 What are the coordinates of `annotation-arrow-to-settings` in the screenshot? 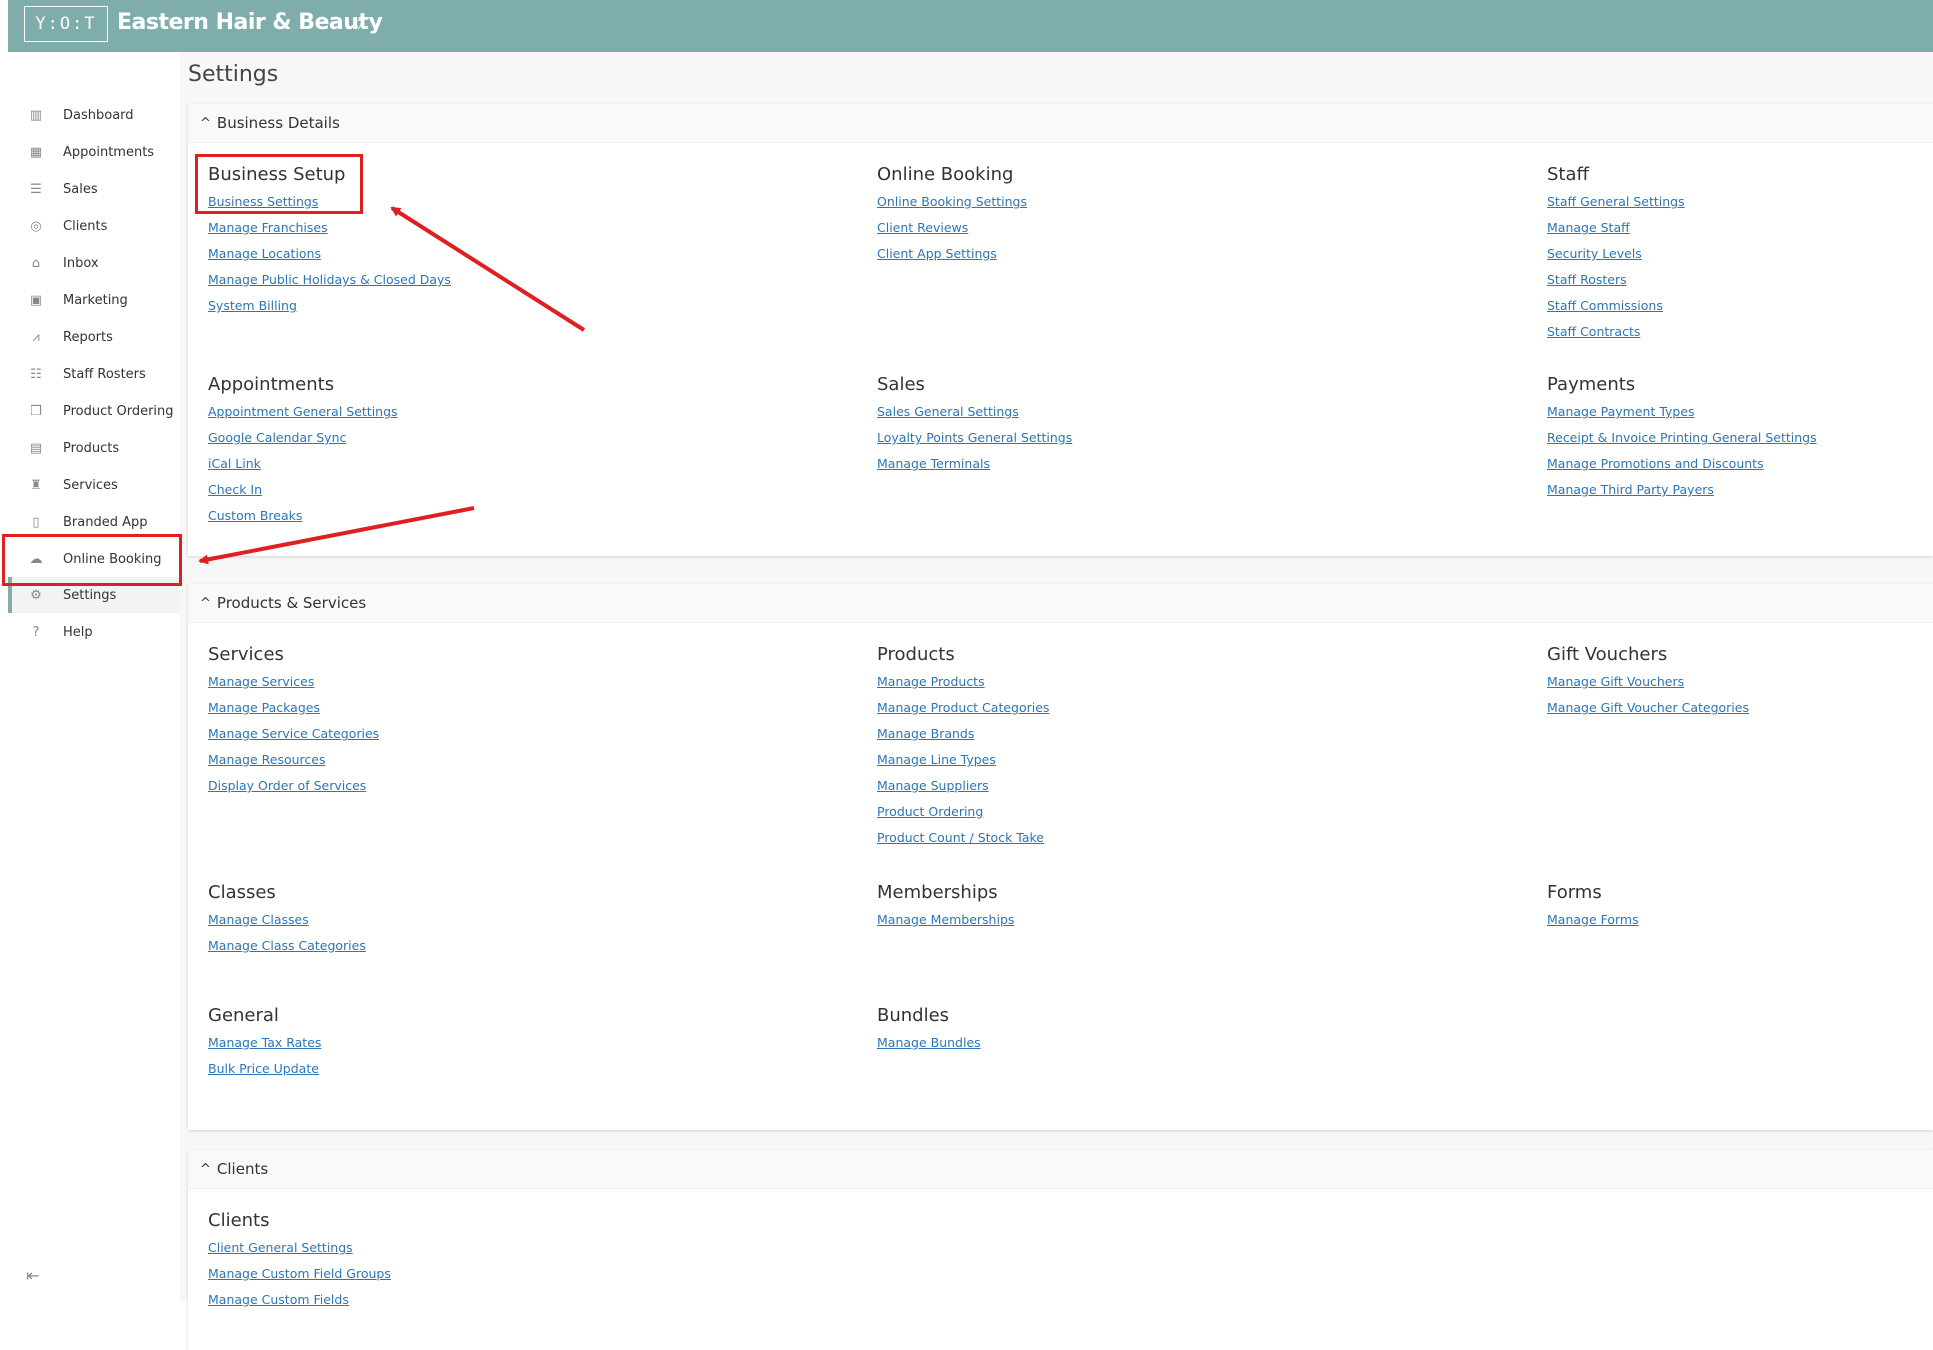 It's located at (336, 535).